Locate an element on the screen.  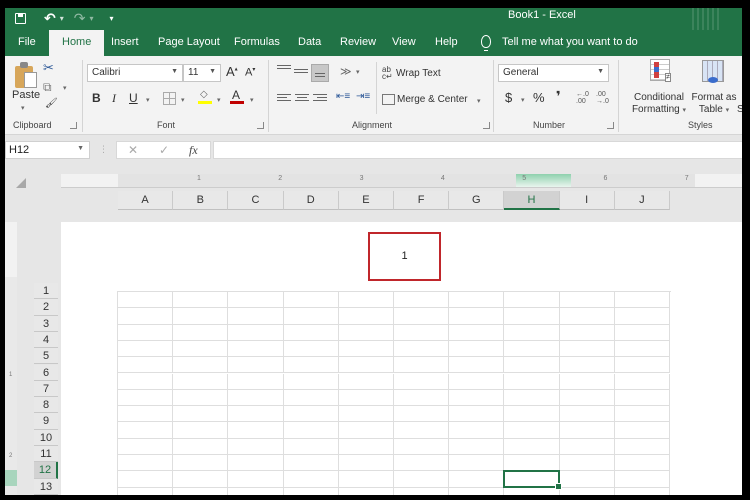
cell-H1 is located at coordinates (532, 300).